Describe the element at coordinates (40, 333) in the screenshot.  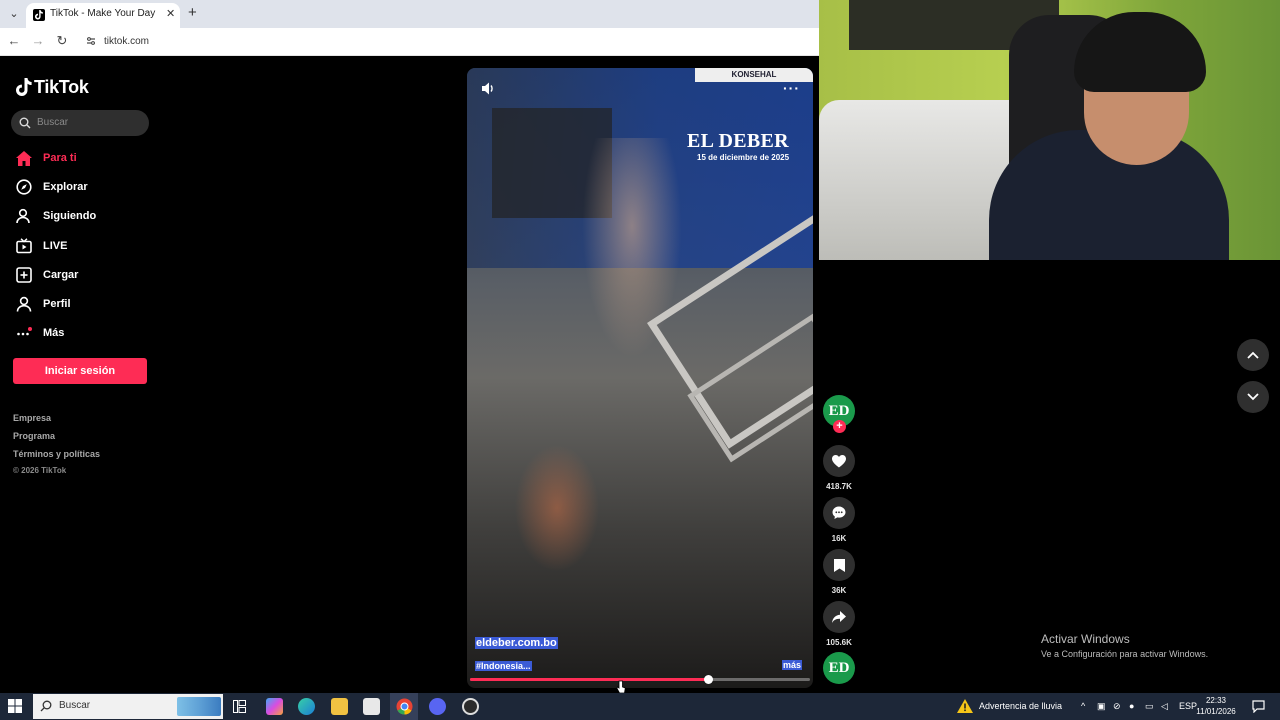
I see `nav-item-mas: Más` at that location.